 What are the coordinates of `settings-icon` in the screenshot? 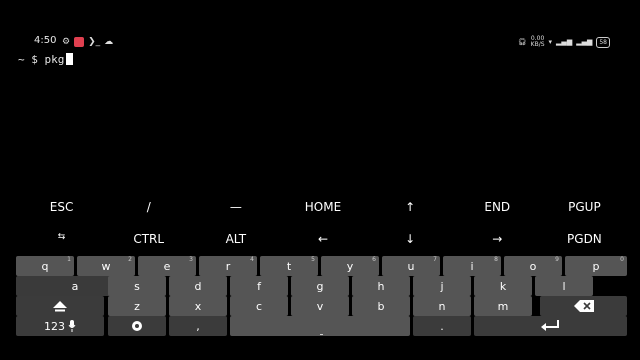 It's located at (137, 326).